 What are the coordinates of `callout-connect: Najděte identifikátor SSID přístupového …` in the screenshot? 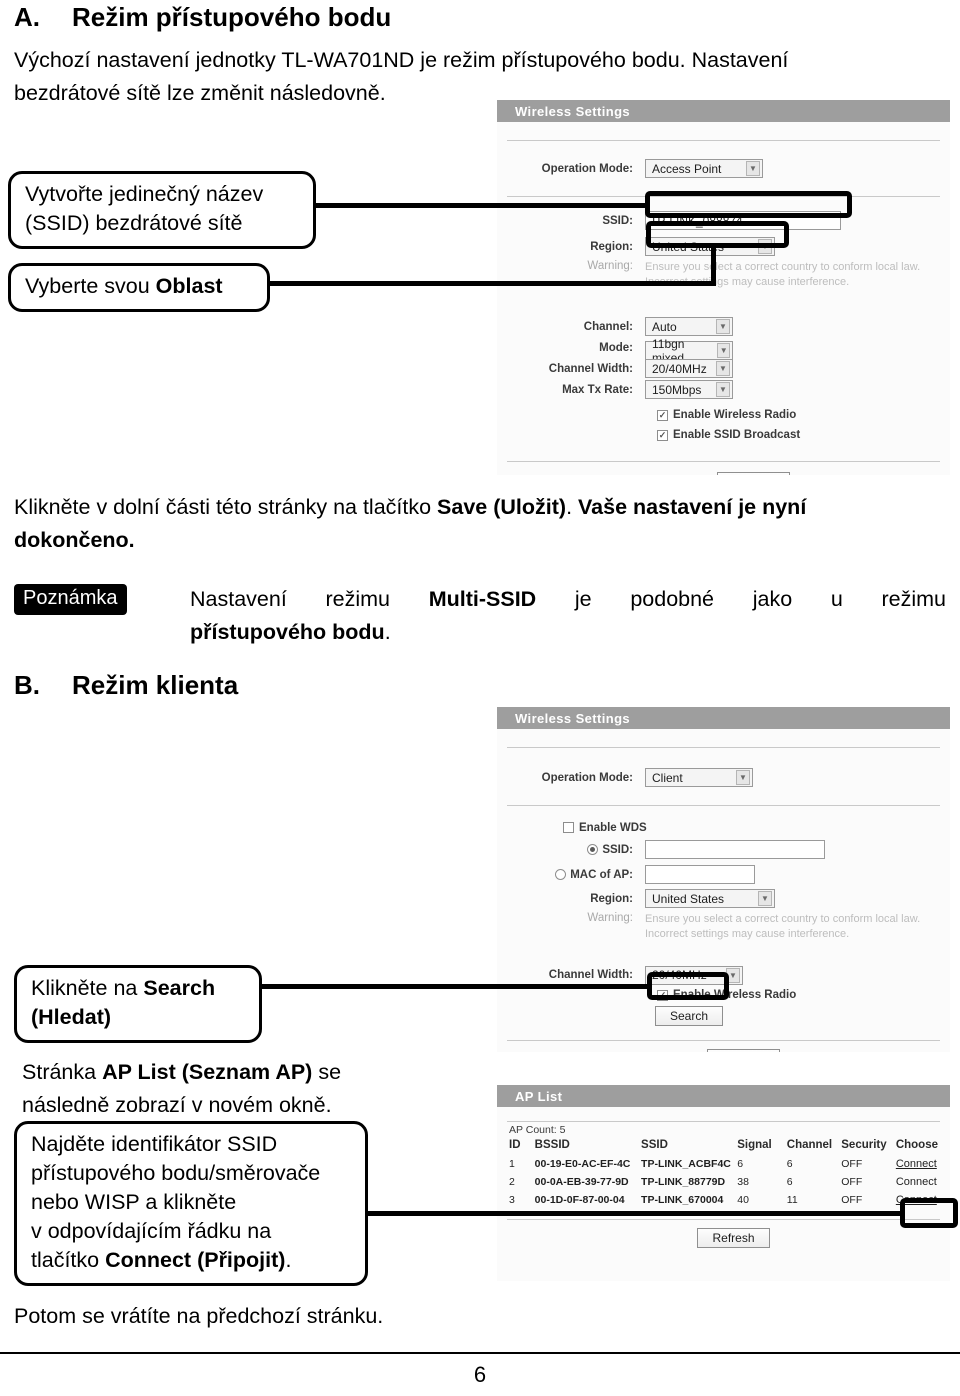 It's located at (191, 1203).